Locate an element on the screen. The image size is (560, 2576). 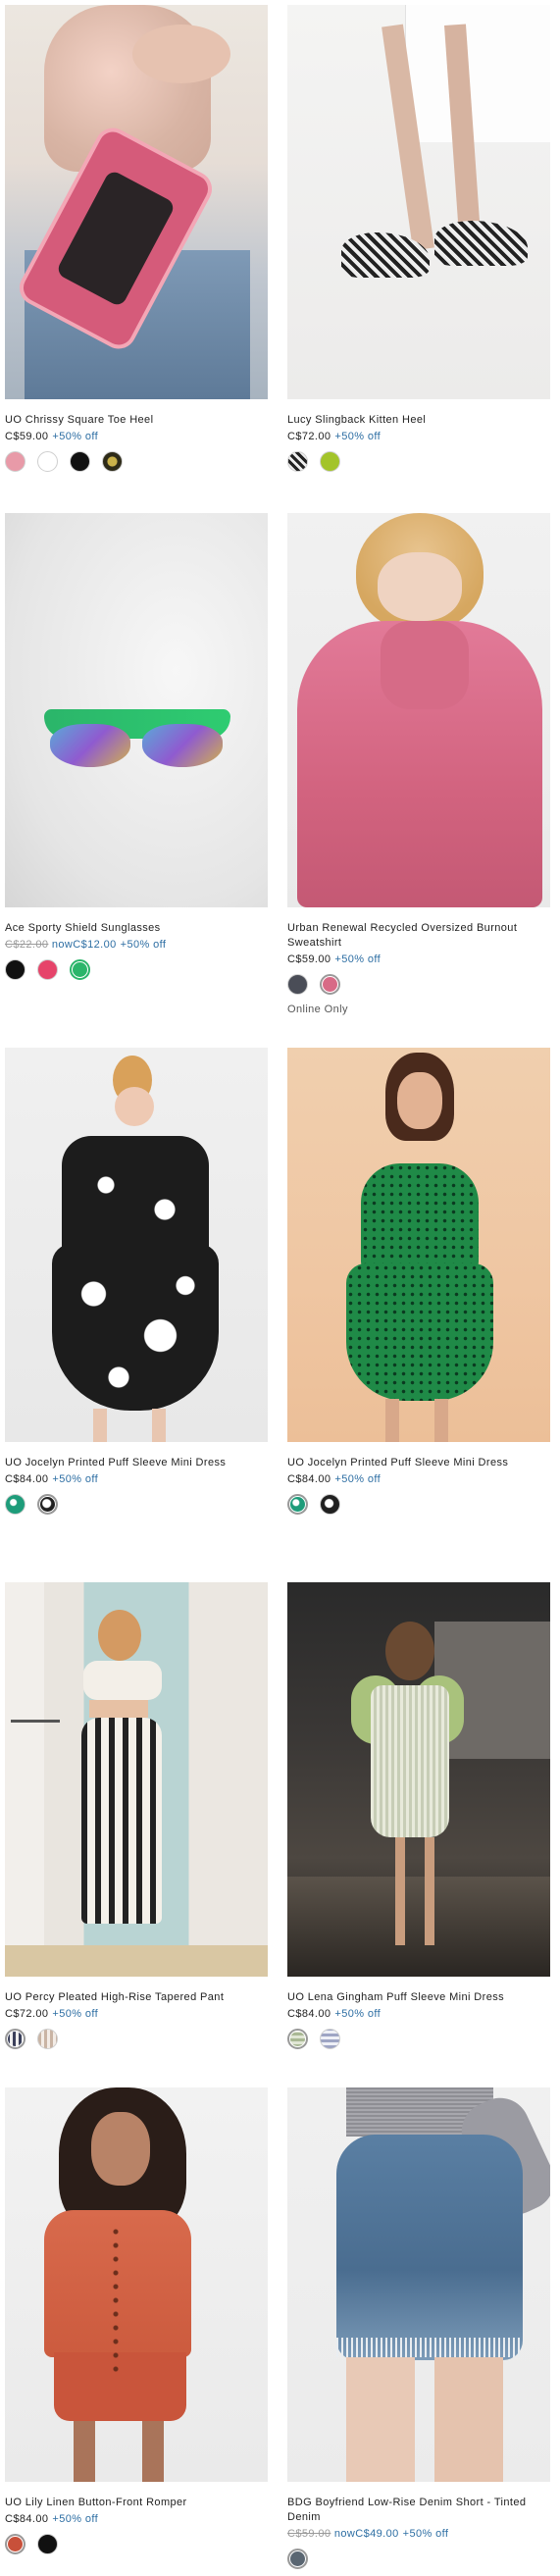
swatch-lime is located at coordinates (330, 461).